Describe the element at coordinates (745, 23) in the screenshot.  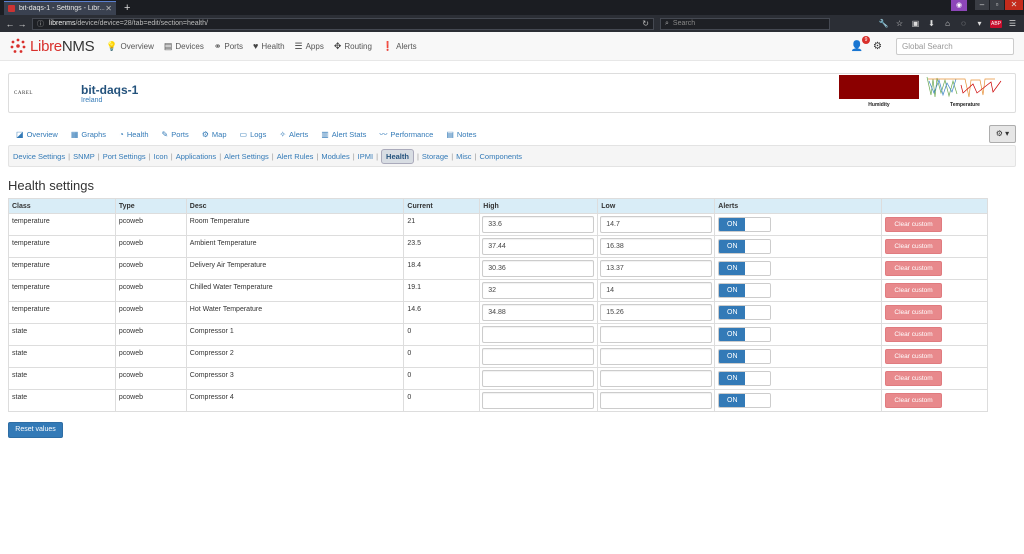
I see `browser-search-box: ⌕ Search` at that location.